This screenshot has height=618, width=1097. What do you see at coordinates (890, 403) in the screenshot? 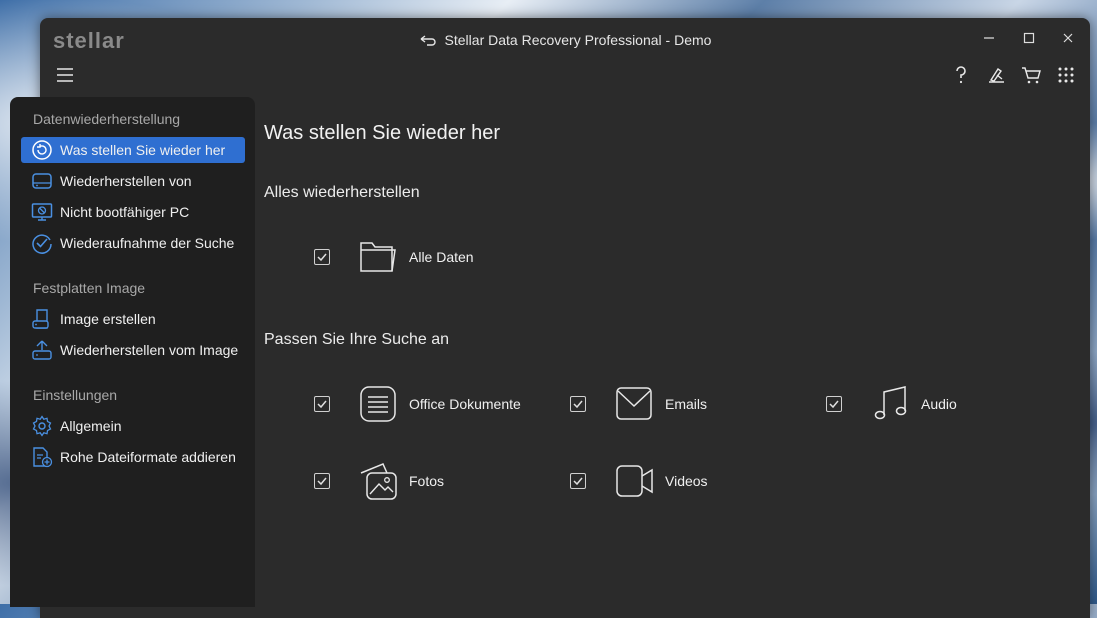
I see `music-note-icon` at bounding box center [890, 403].